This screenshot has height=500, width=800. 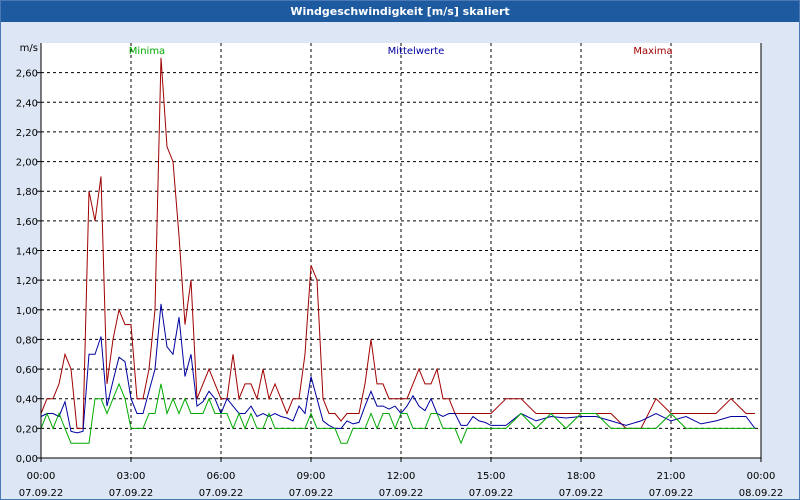 I want to click on y-tick-label: 1,20, so click(x=27, y=281).